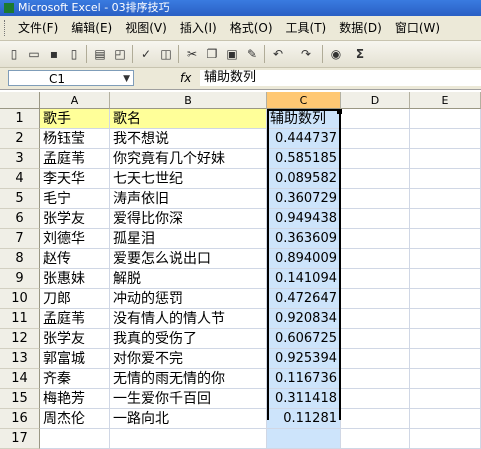 The width and height of the screenshot is (481, 449). I want to click on row-header: 10, so click(20, 299).